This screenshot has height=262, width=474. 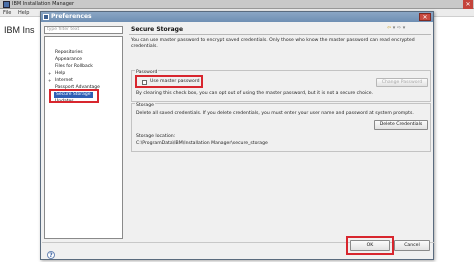 What do you see at coordinates (237, 17) in the screenshot?
I see `dialog-titlebar: Preferences` at bounding box center [237, 17].